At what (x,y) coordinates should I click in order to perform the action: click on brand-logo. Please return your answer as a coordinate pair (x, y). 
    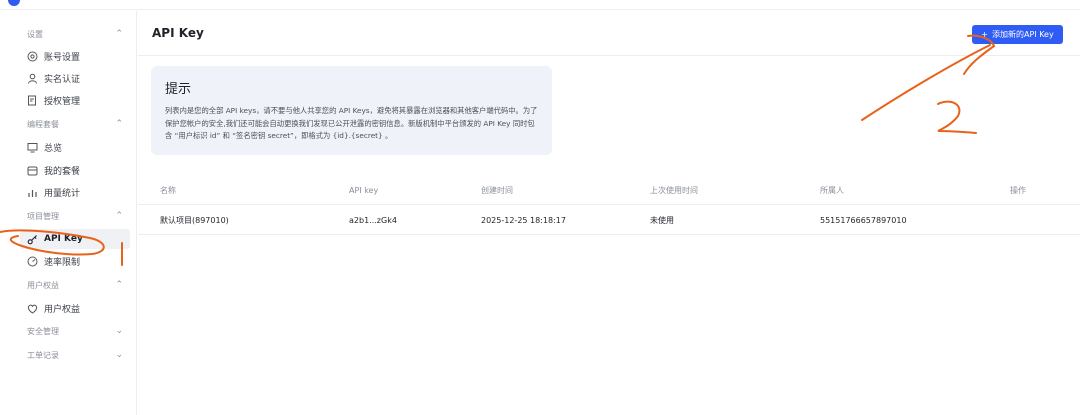
    Looking at the image, I should click on (14, 3).